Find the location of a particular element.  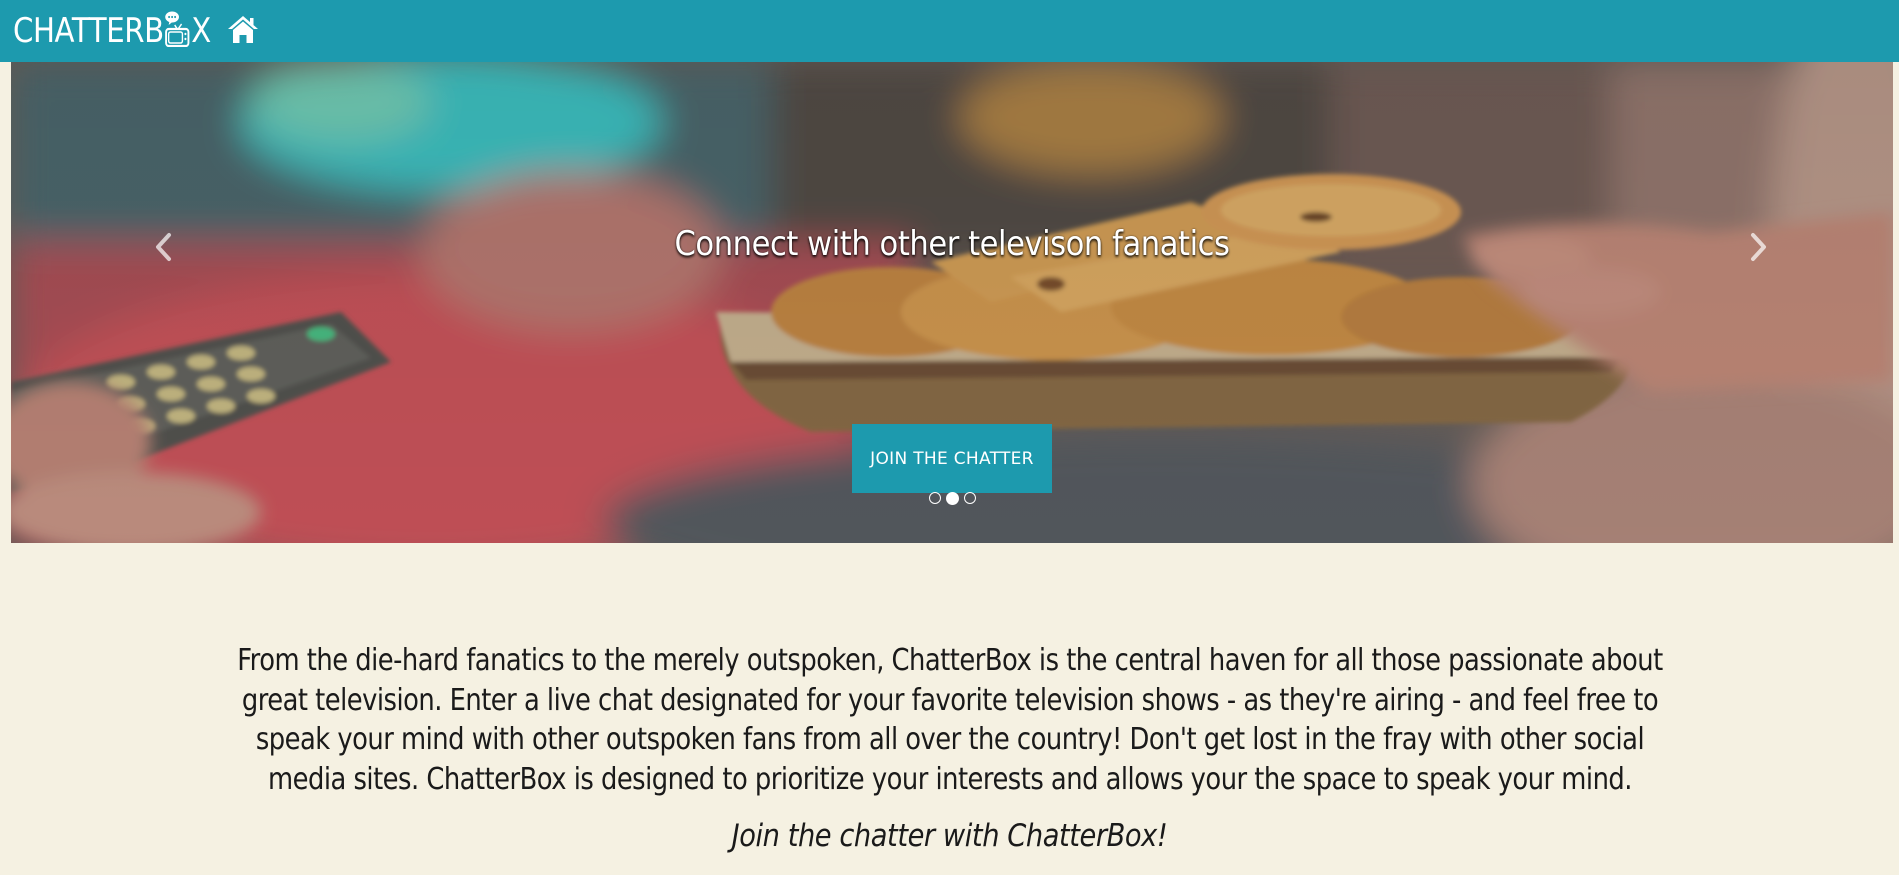

tv-chat-bubble-icon is located at coordinates (178, 29).